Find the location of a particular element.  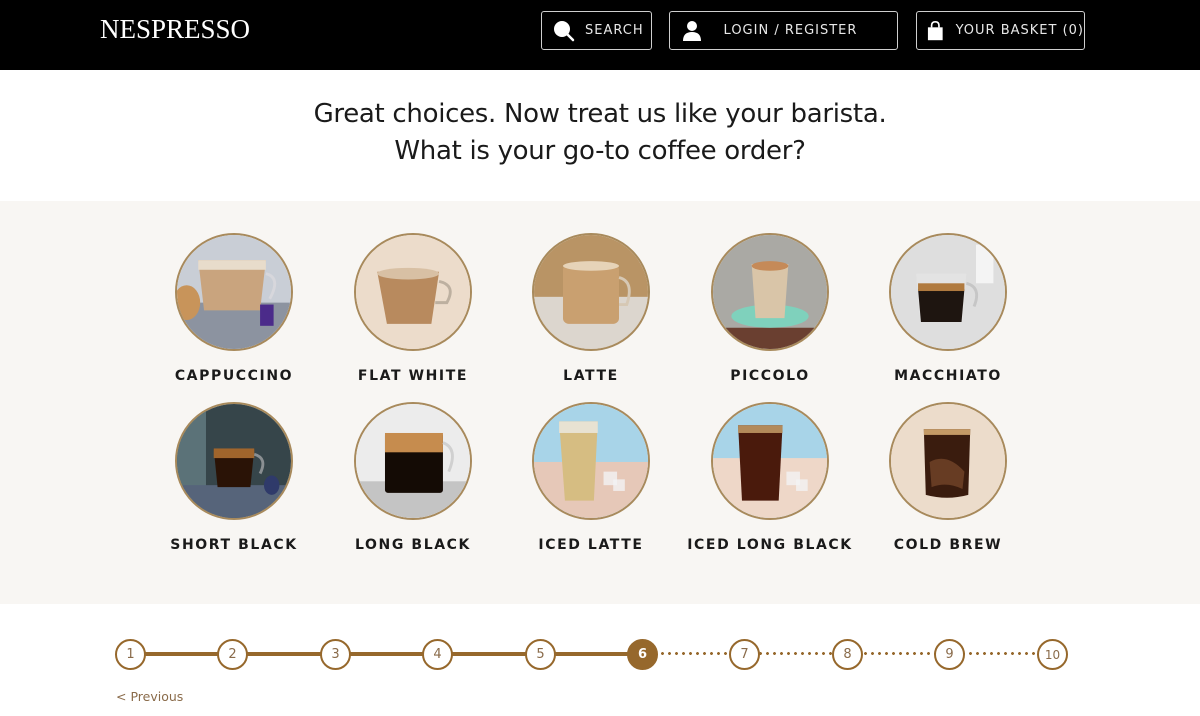

progress-stepper: 1 2 3 4 5 6 7 8 9 10 is located at coordinates (600, 655).